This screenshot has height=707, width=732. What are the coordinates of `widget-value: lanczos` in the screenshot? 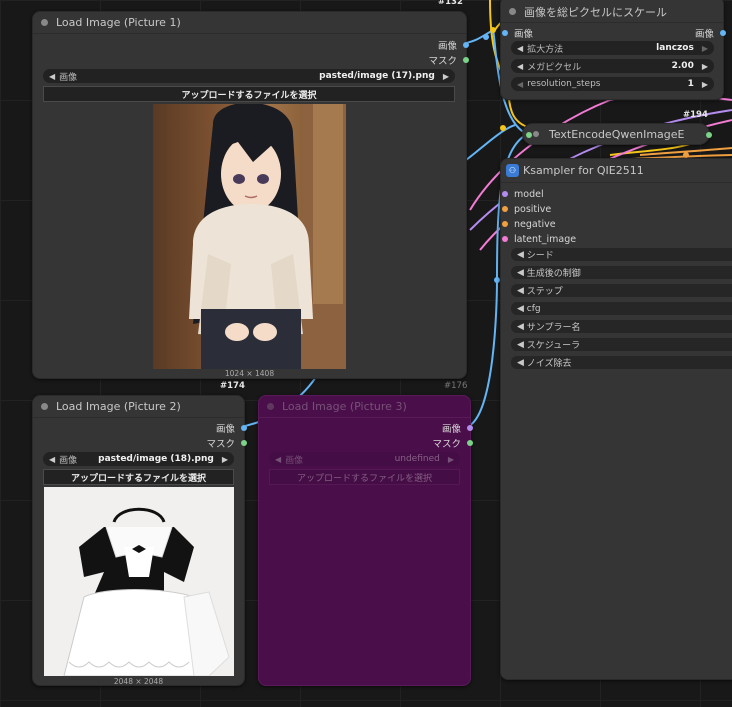 It's located at (675, 48).